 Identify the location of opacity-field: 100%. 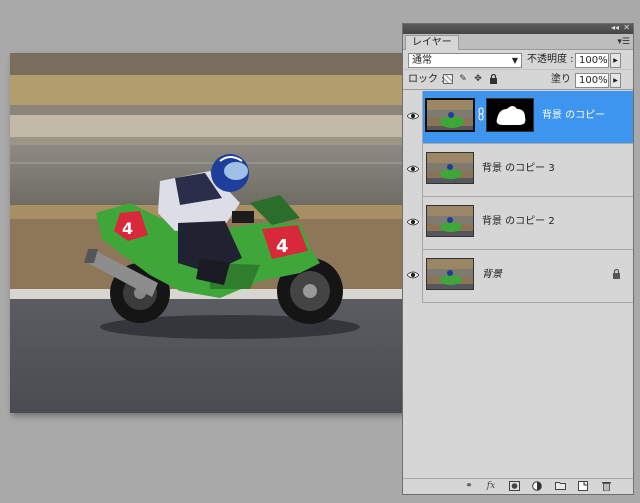
(592, 60).